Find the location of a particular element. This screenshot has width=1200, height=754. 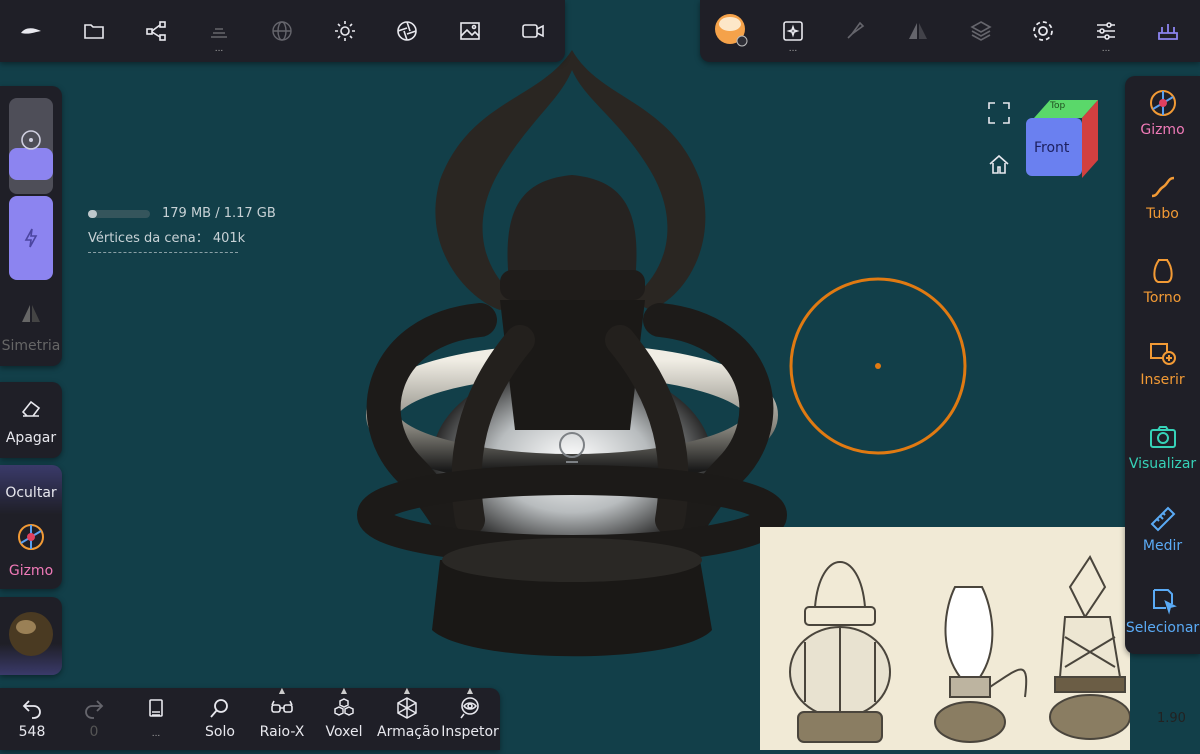

fullscreen-icon is located at coordinates (999, 113).